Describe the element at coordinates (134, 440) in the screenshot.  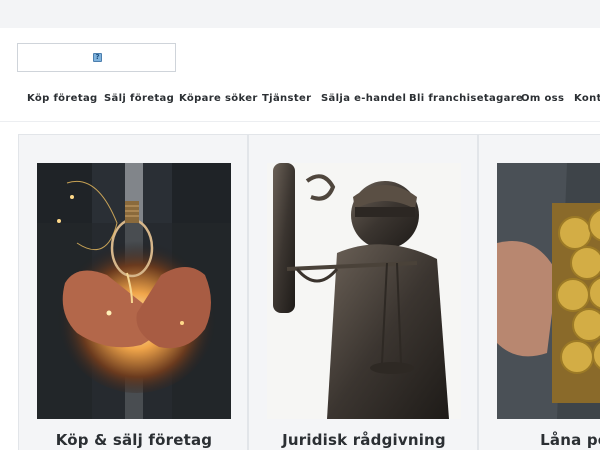
I see `card-title: Köp & sälj företag` at that location.